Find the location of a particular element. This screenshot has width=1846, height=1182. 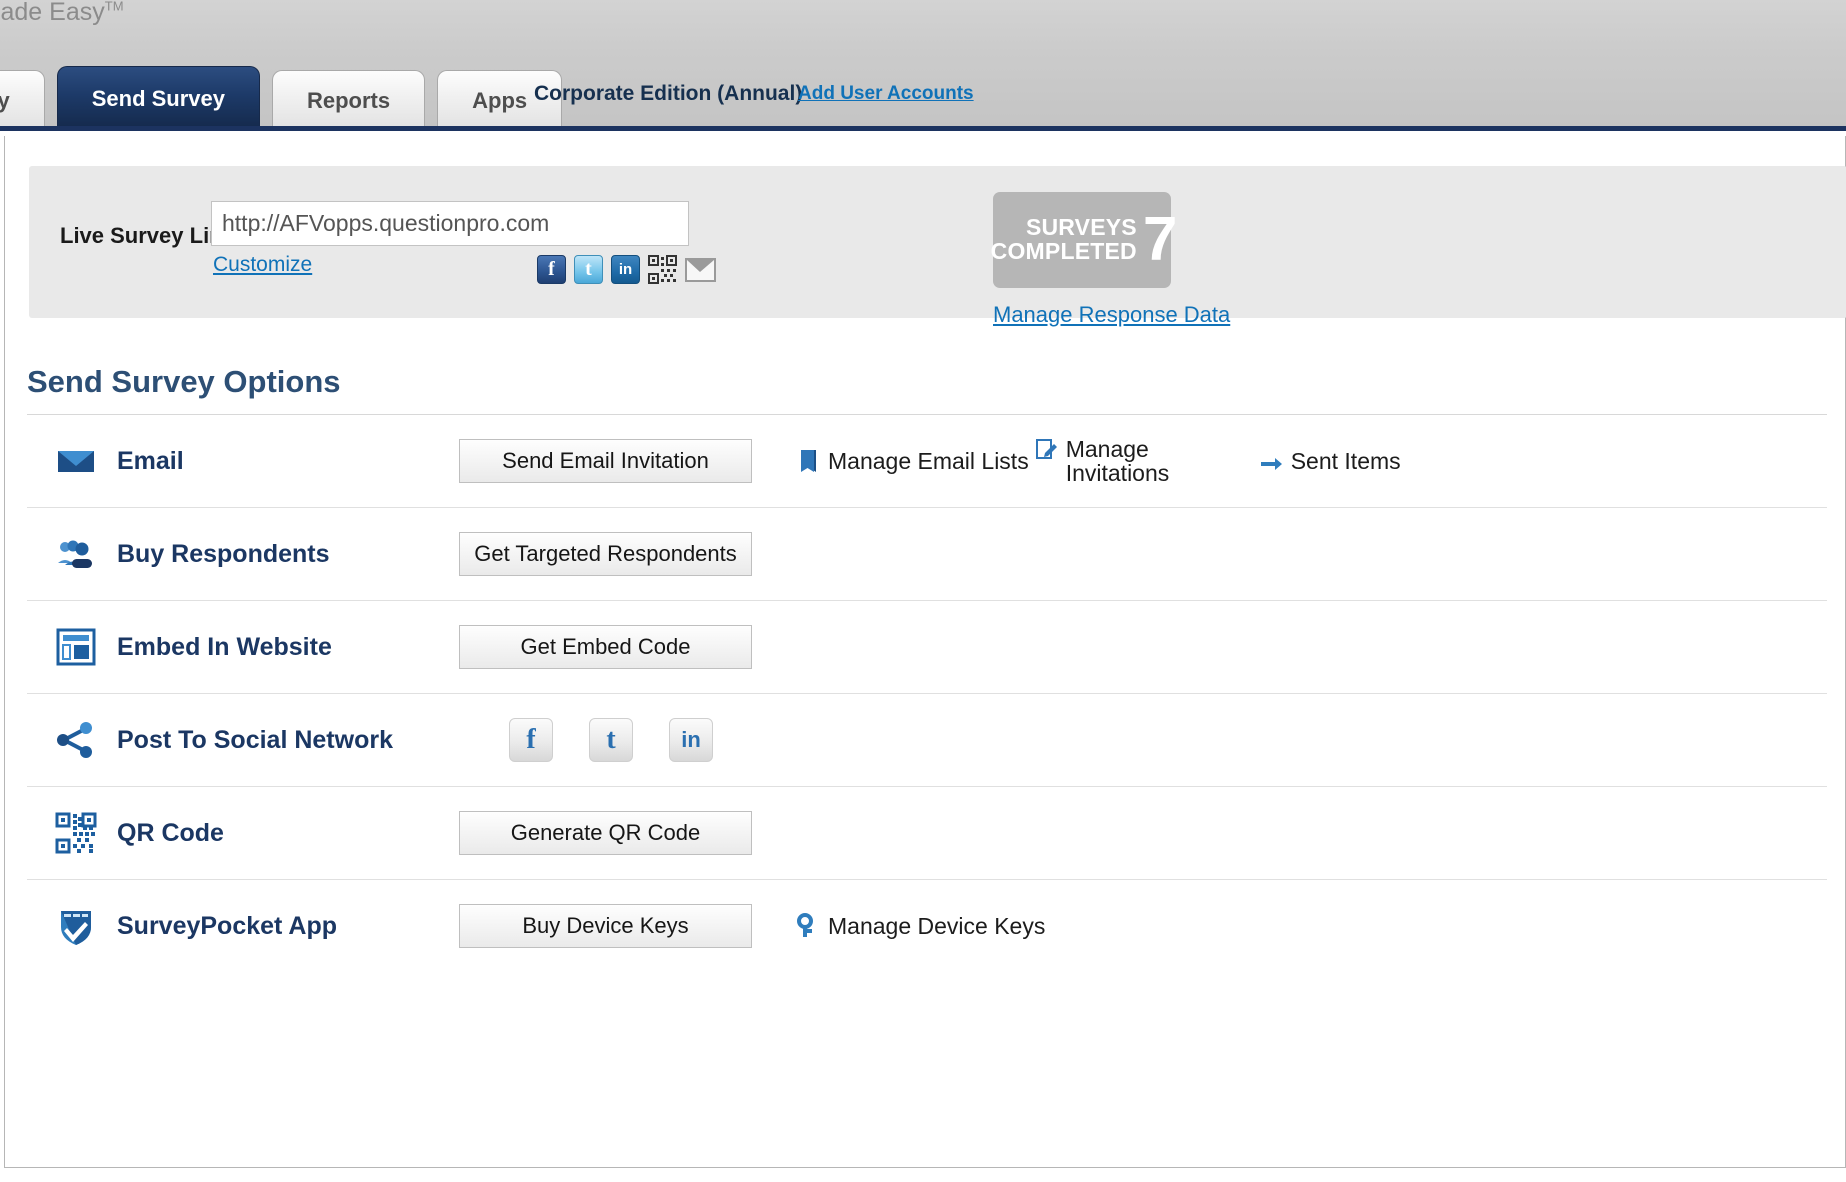

surveys-completed-count: 7 is located at coordinates (1160, 239).